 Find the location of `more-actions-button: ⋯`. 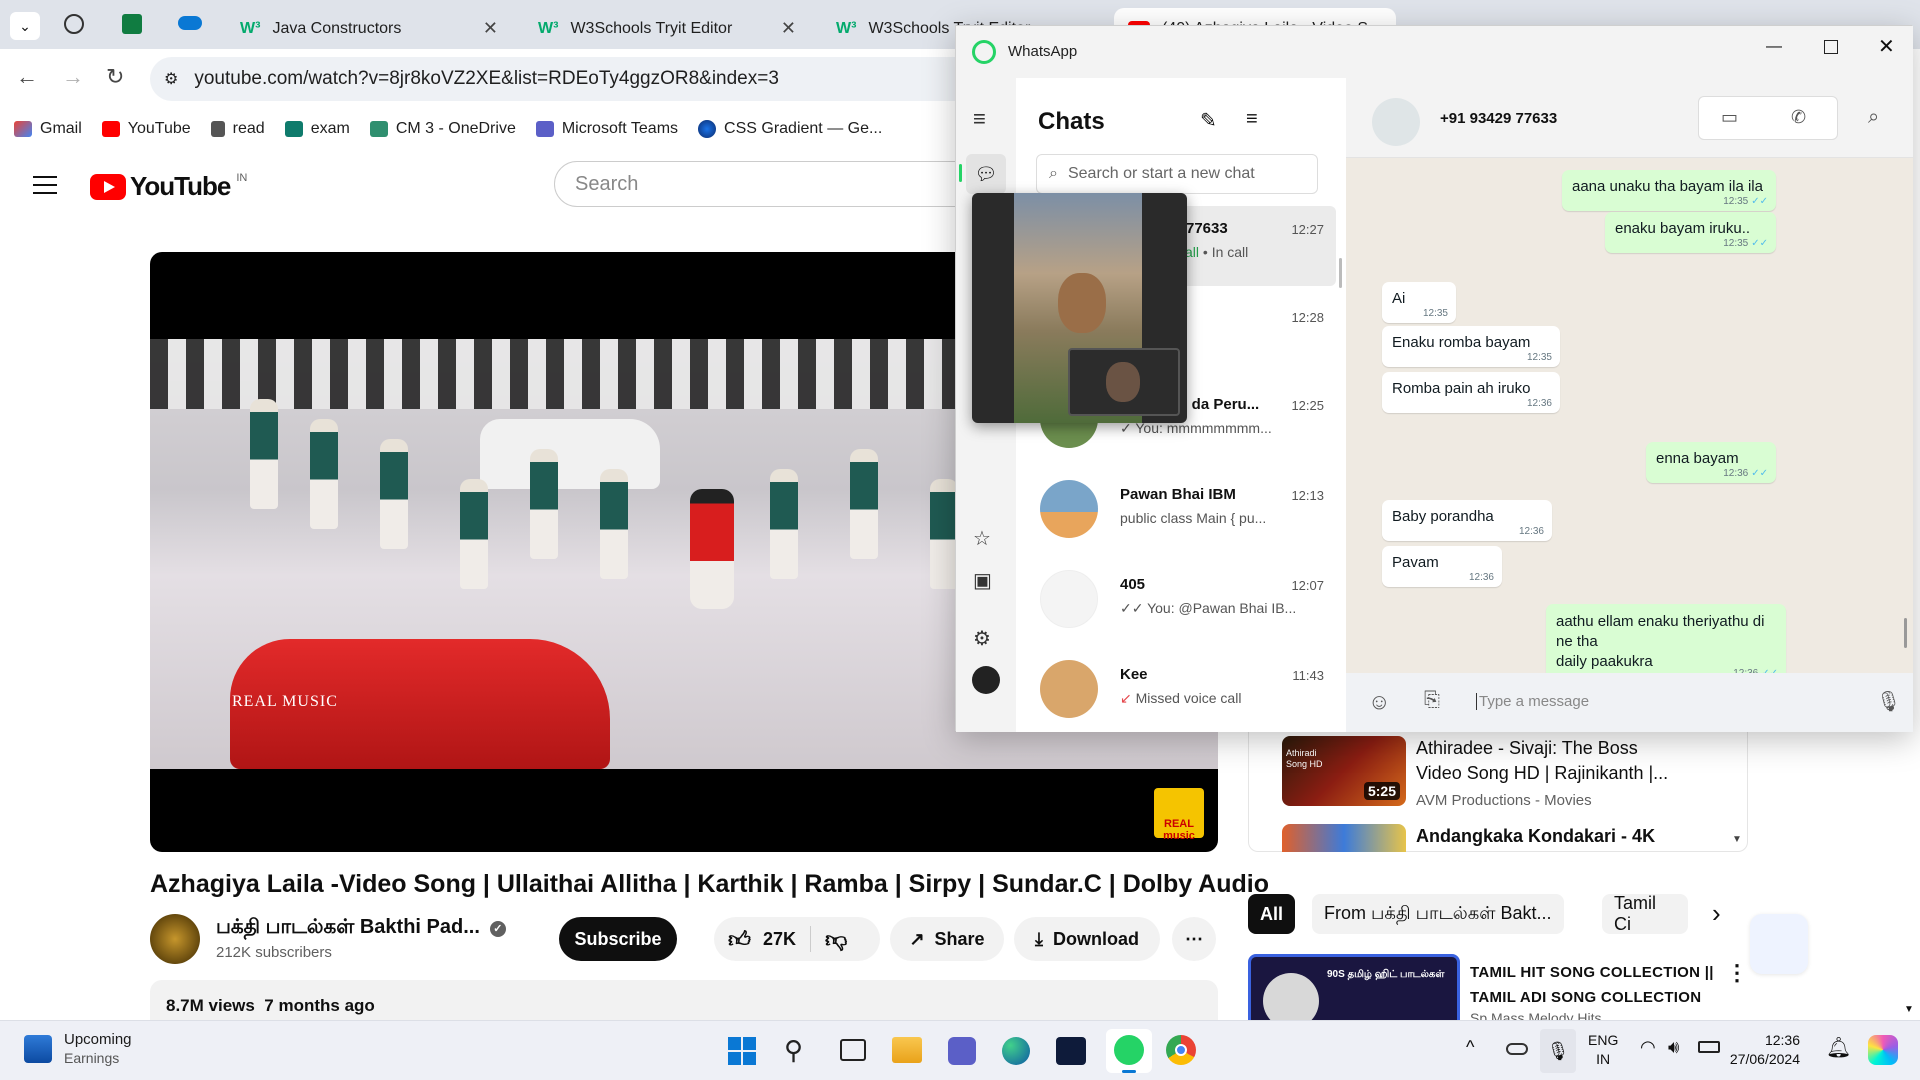

more-actions-button: ⋯ is located at coordinates (1194, 939).